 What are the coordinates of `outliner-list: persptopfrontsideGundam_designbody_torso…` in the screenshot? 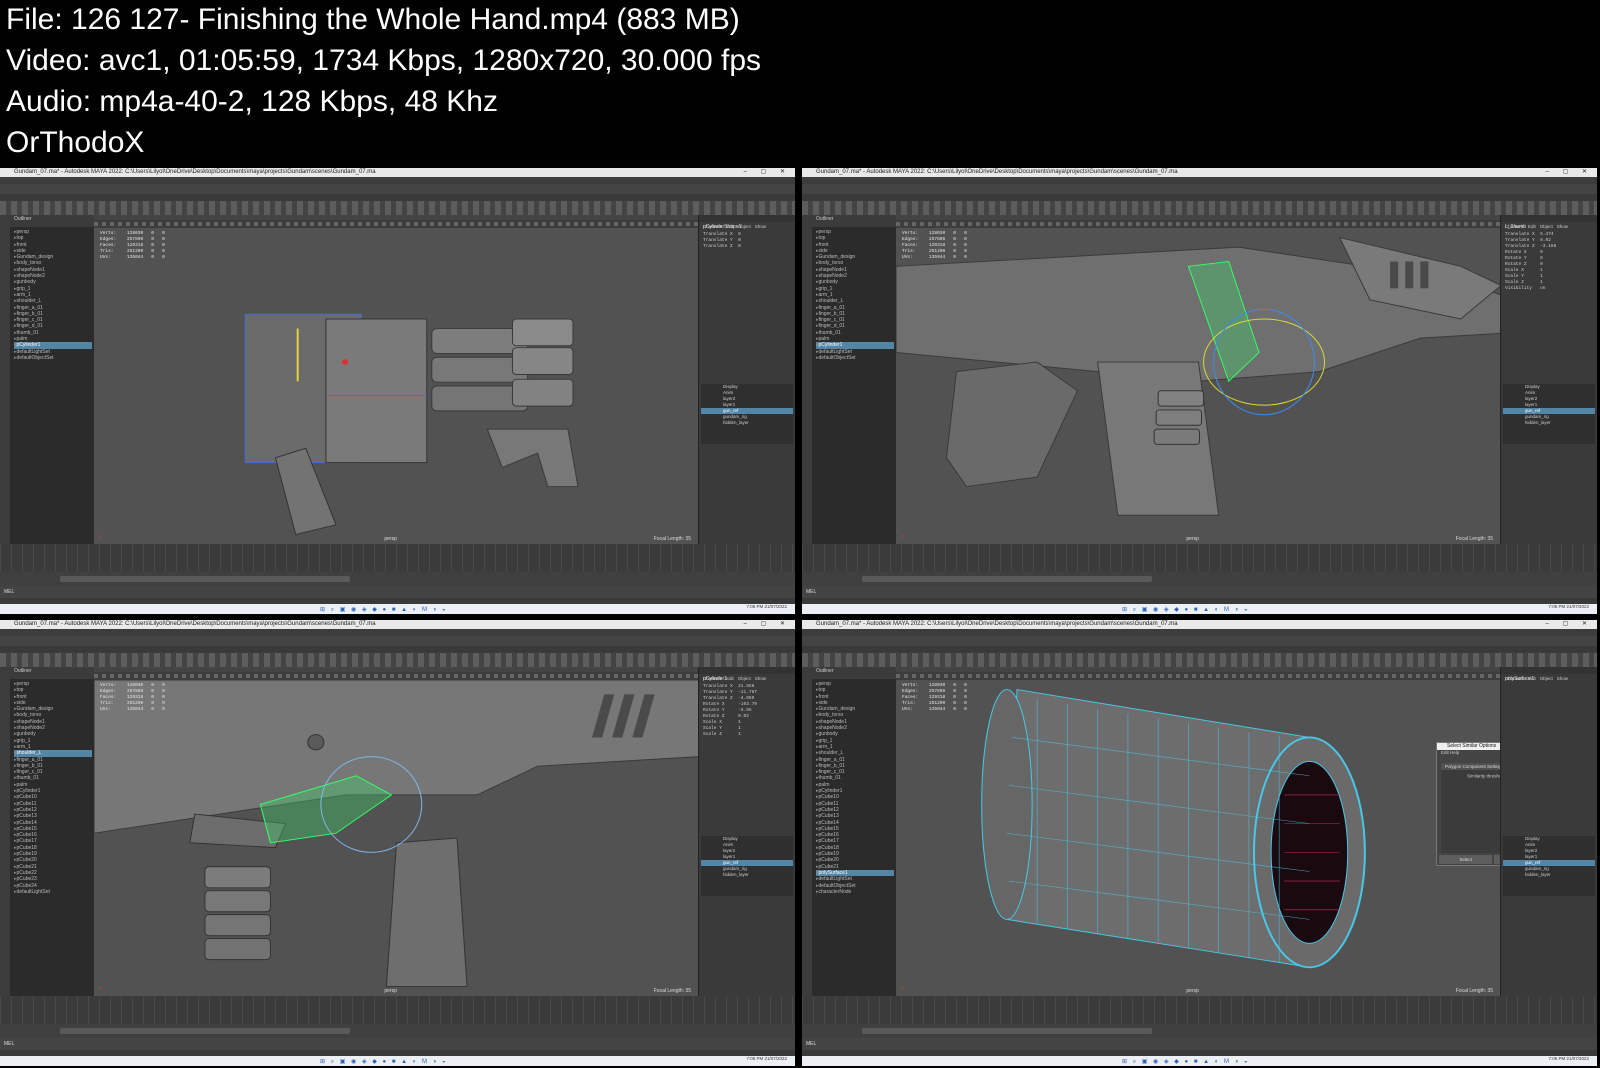 It's located at (53, 295).